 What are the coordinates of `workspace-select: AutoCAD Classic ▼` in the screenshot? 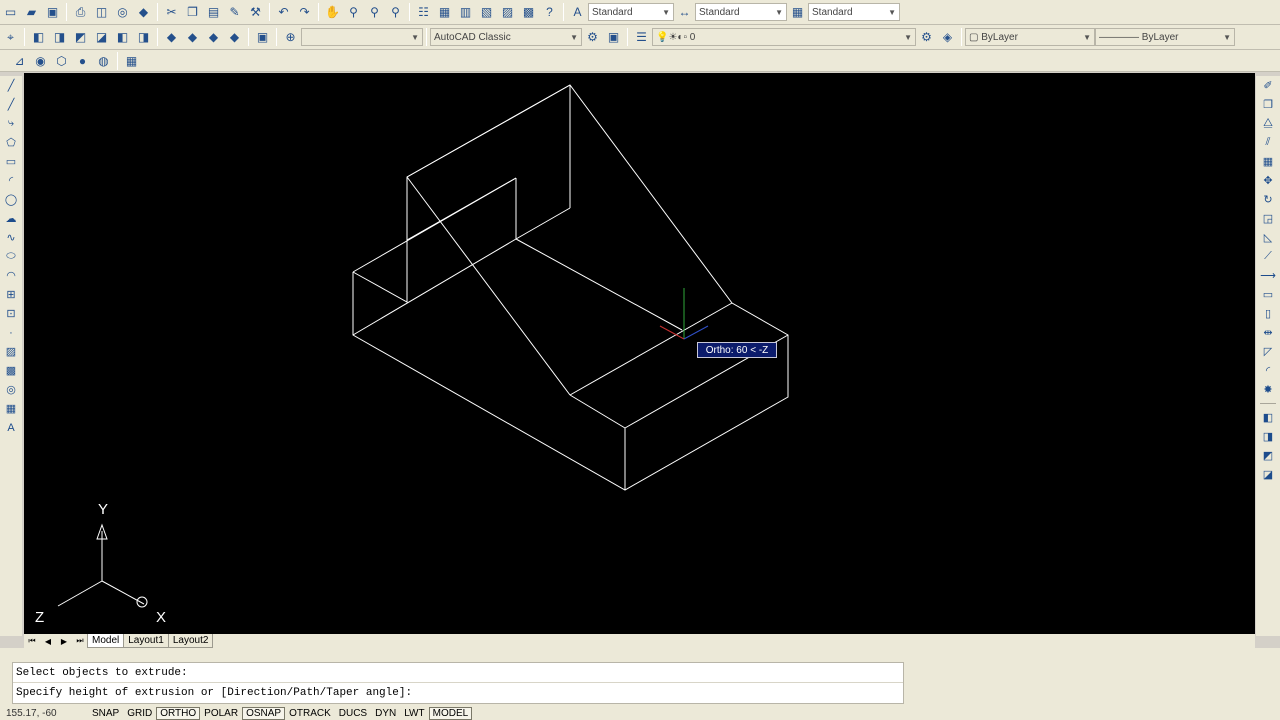 It's located at (506, 37).